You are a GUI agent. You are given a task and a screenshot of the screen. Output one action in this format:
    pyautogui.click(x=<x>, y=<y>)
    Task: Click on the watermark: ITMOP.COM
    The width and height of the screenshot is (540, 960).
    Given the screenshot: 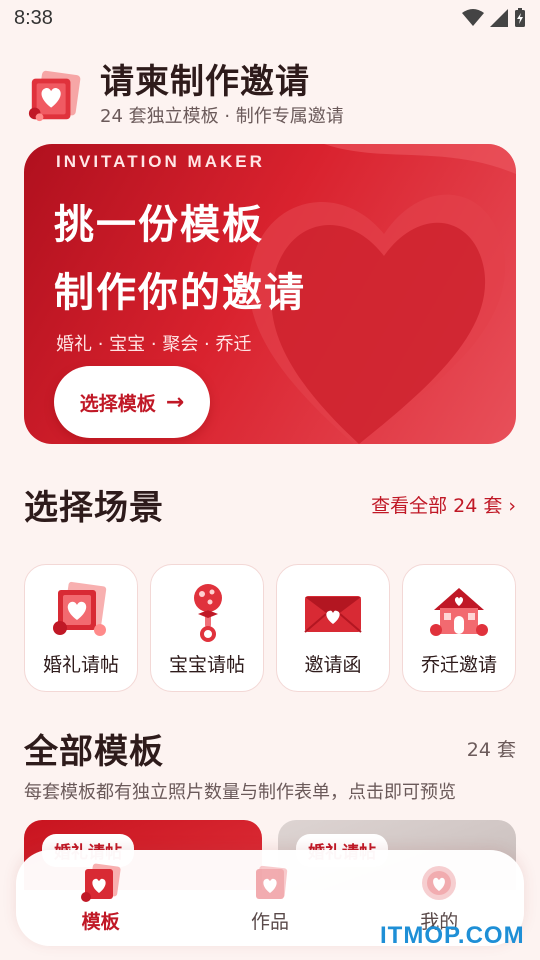 What is the action you would take?
    pyautogui.click(x=452, y=935)
    